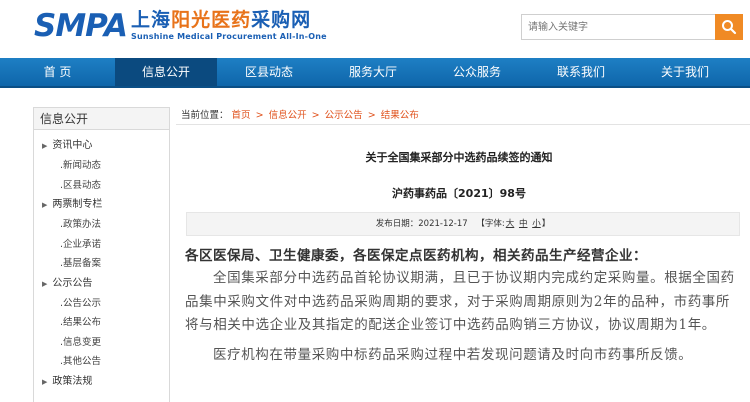 The width and height of the screenshot is (750, 402). I want to click on nav-public-service: 公众服务, so click(477, 72).